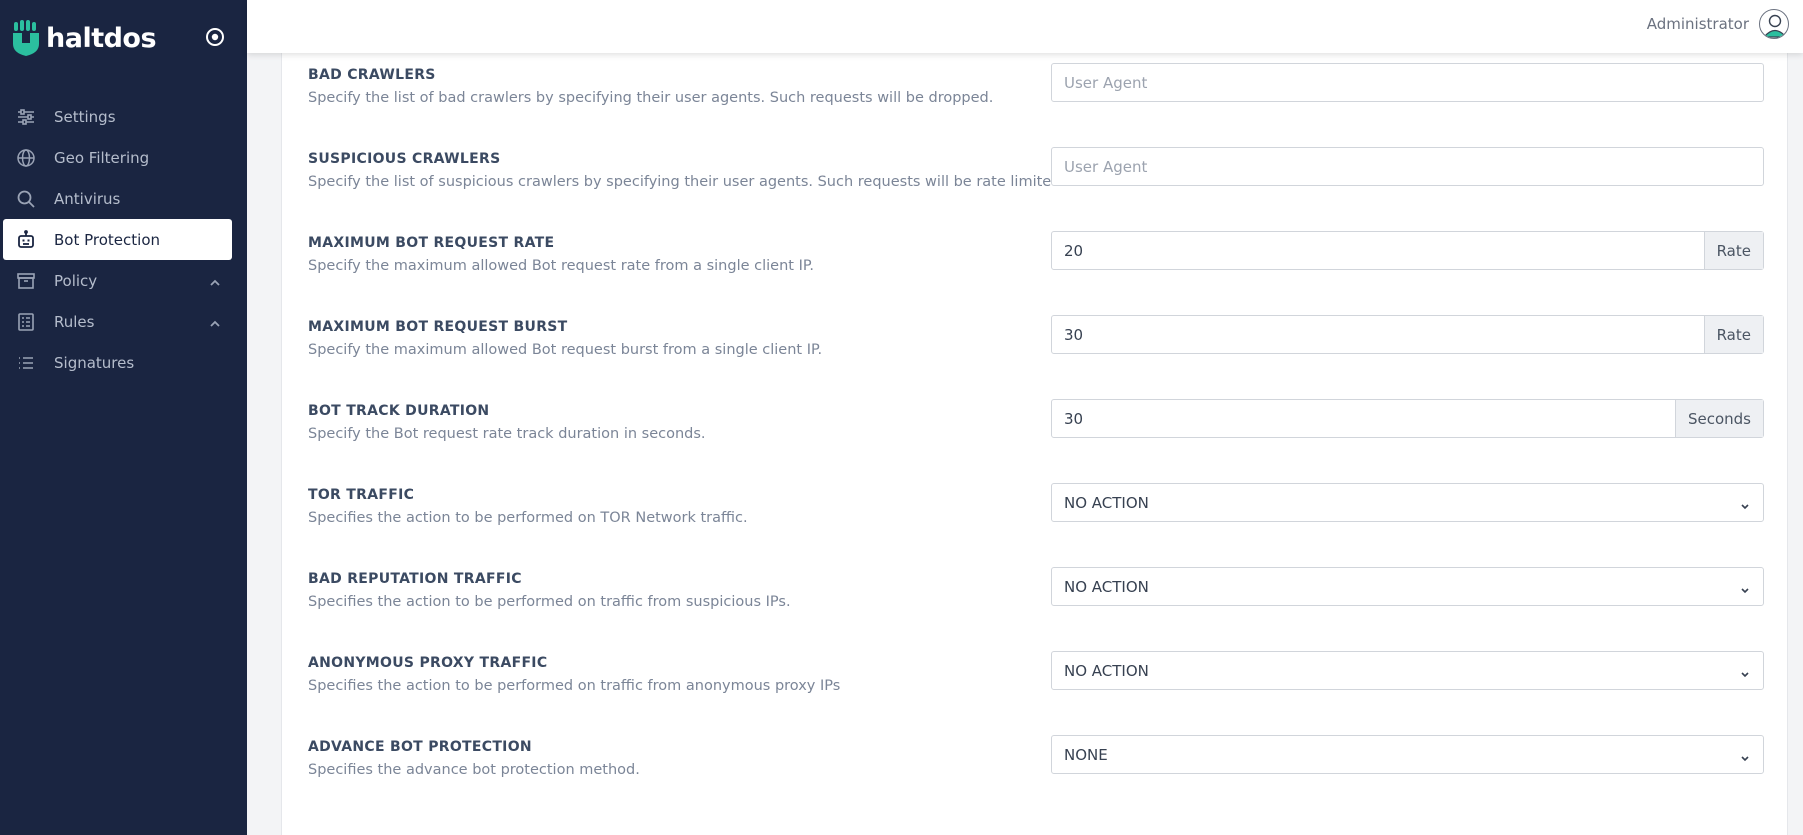 Image resolution: width=1803 pixels, height=835 pixels. What do you see at coordinates (76, 280) in the screenshot?
I see `sidebar-item-label: Policy` at bounding box center [76, 280].